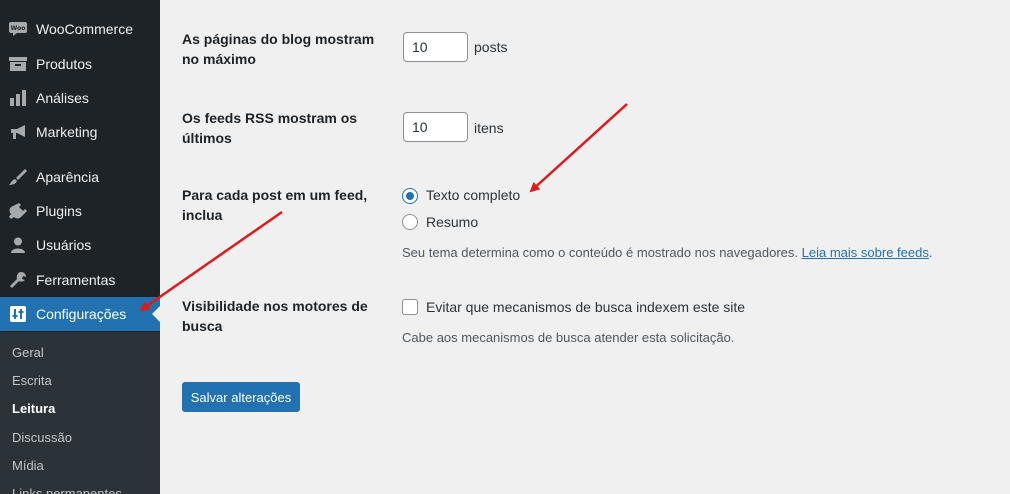 The image size is (1010, 494). I want to click on menu-item-usuarios: Usuários, so click(80, 245).